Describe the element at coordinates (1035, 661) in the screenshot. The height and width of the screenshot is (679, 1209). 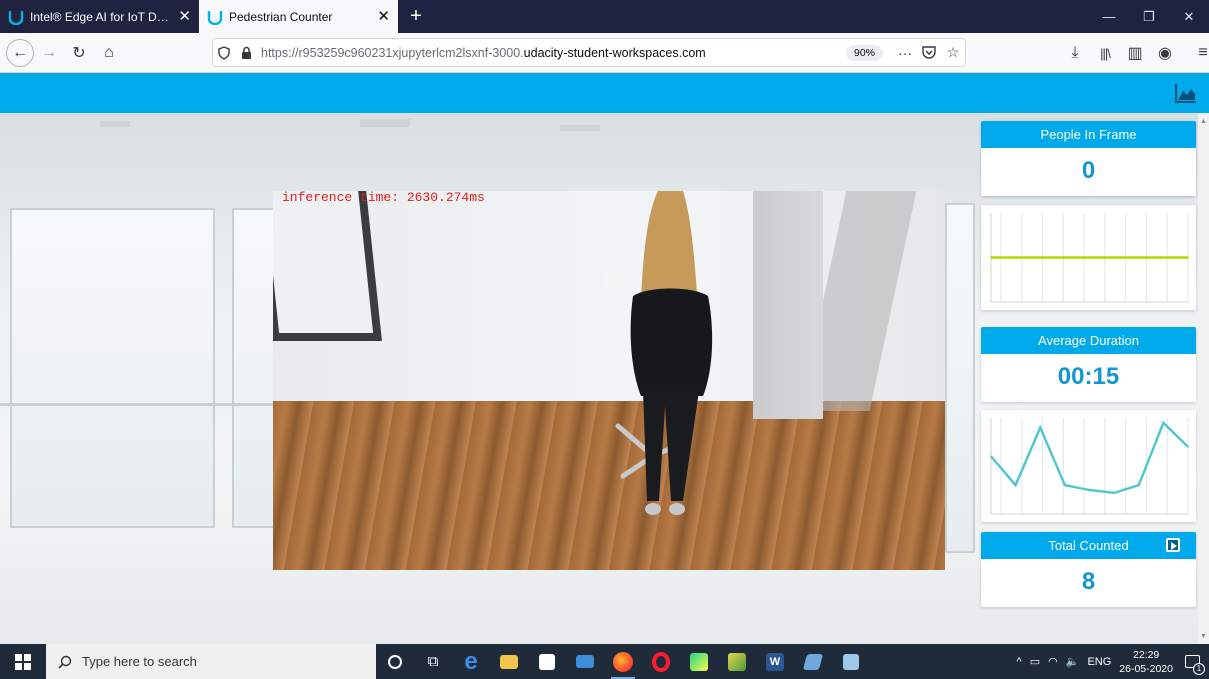
I see `battery-icon: ▭` at that location.